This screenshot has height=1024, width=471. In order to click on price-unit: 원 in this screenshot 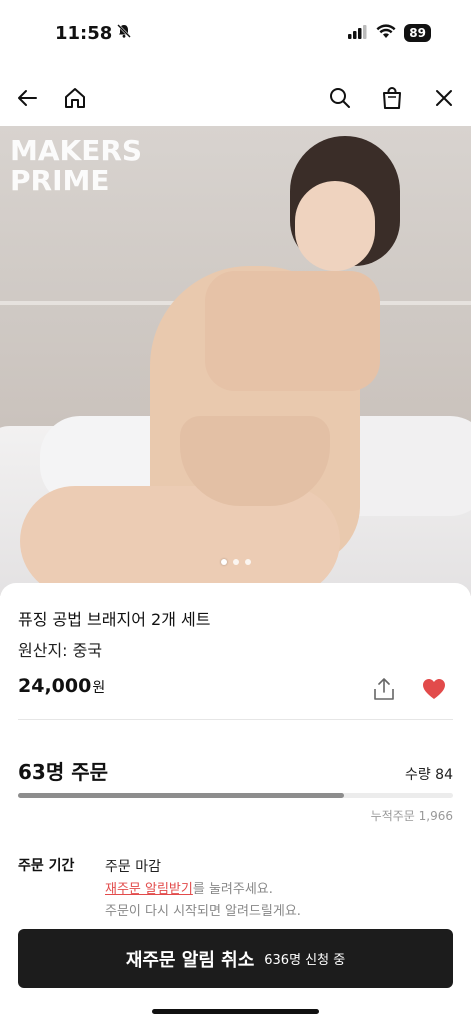, I will do `click(99, 688)`.